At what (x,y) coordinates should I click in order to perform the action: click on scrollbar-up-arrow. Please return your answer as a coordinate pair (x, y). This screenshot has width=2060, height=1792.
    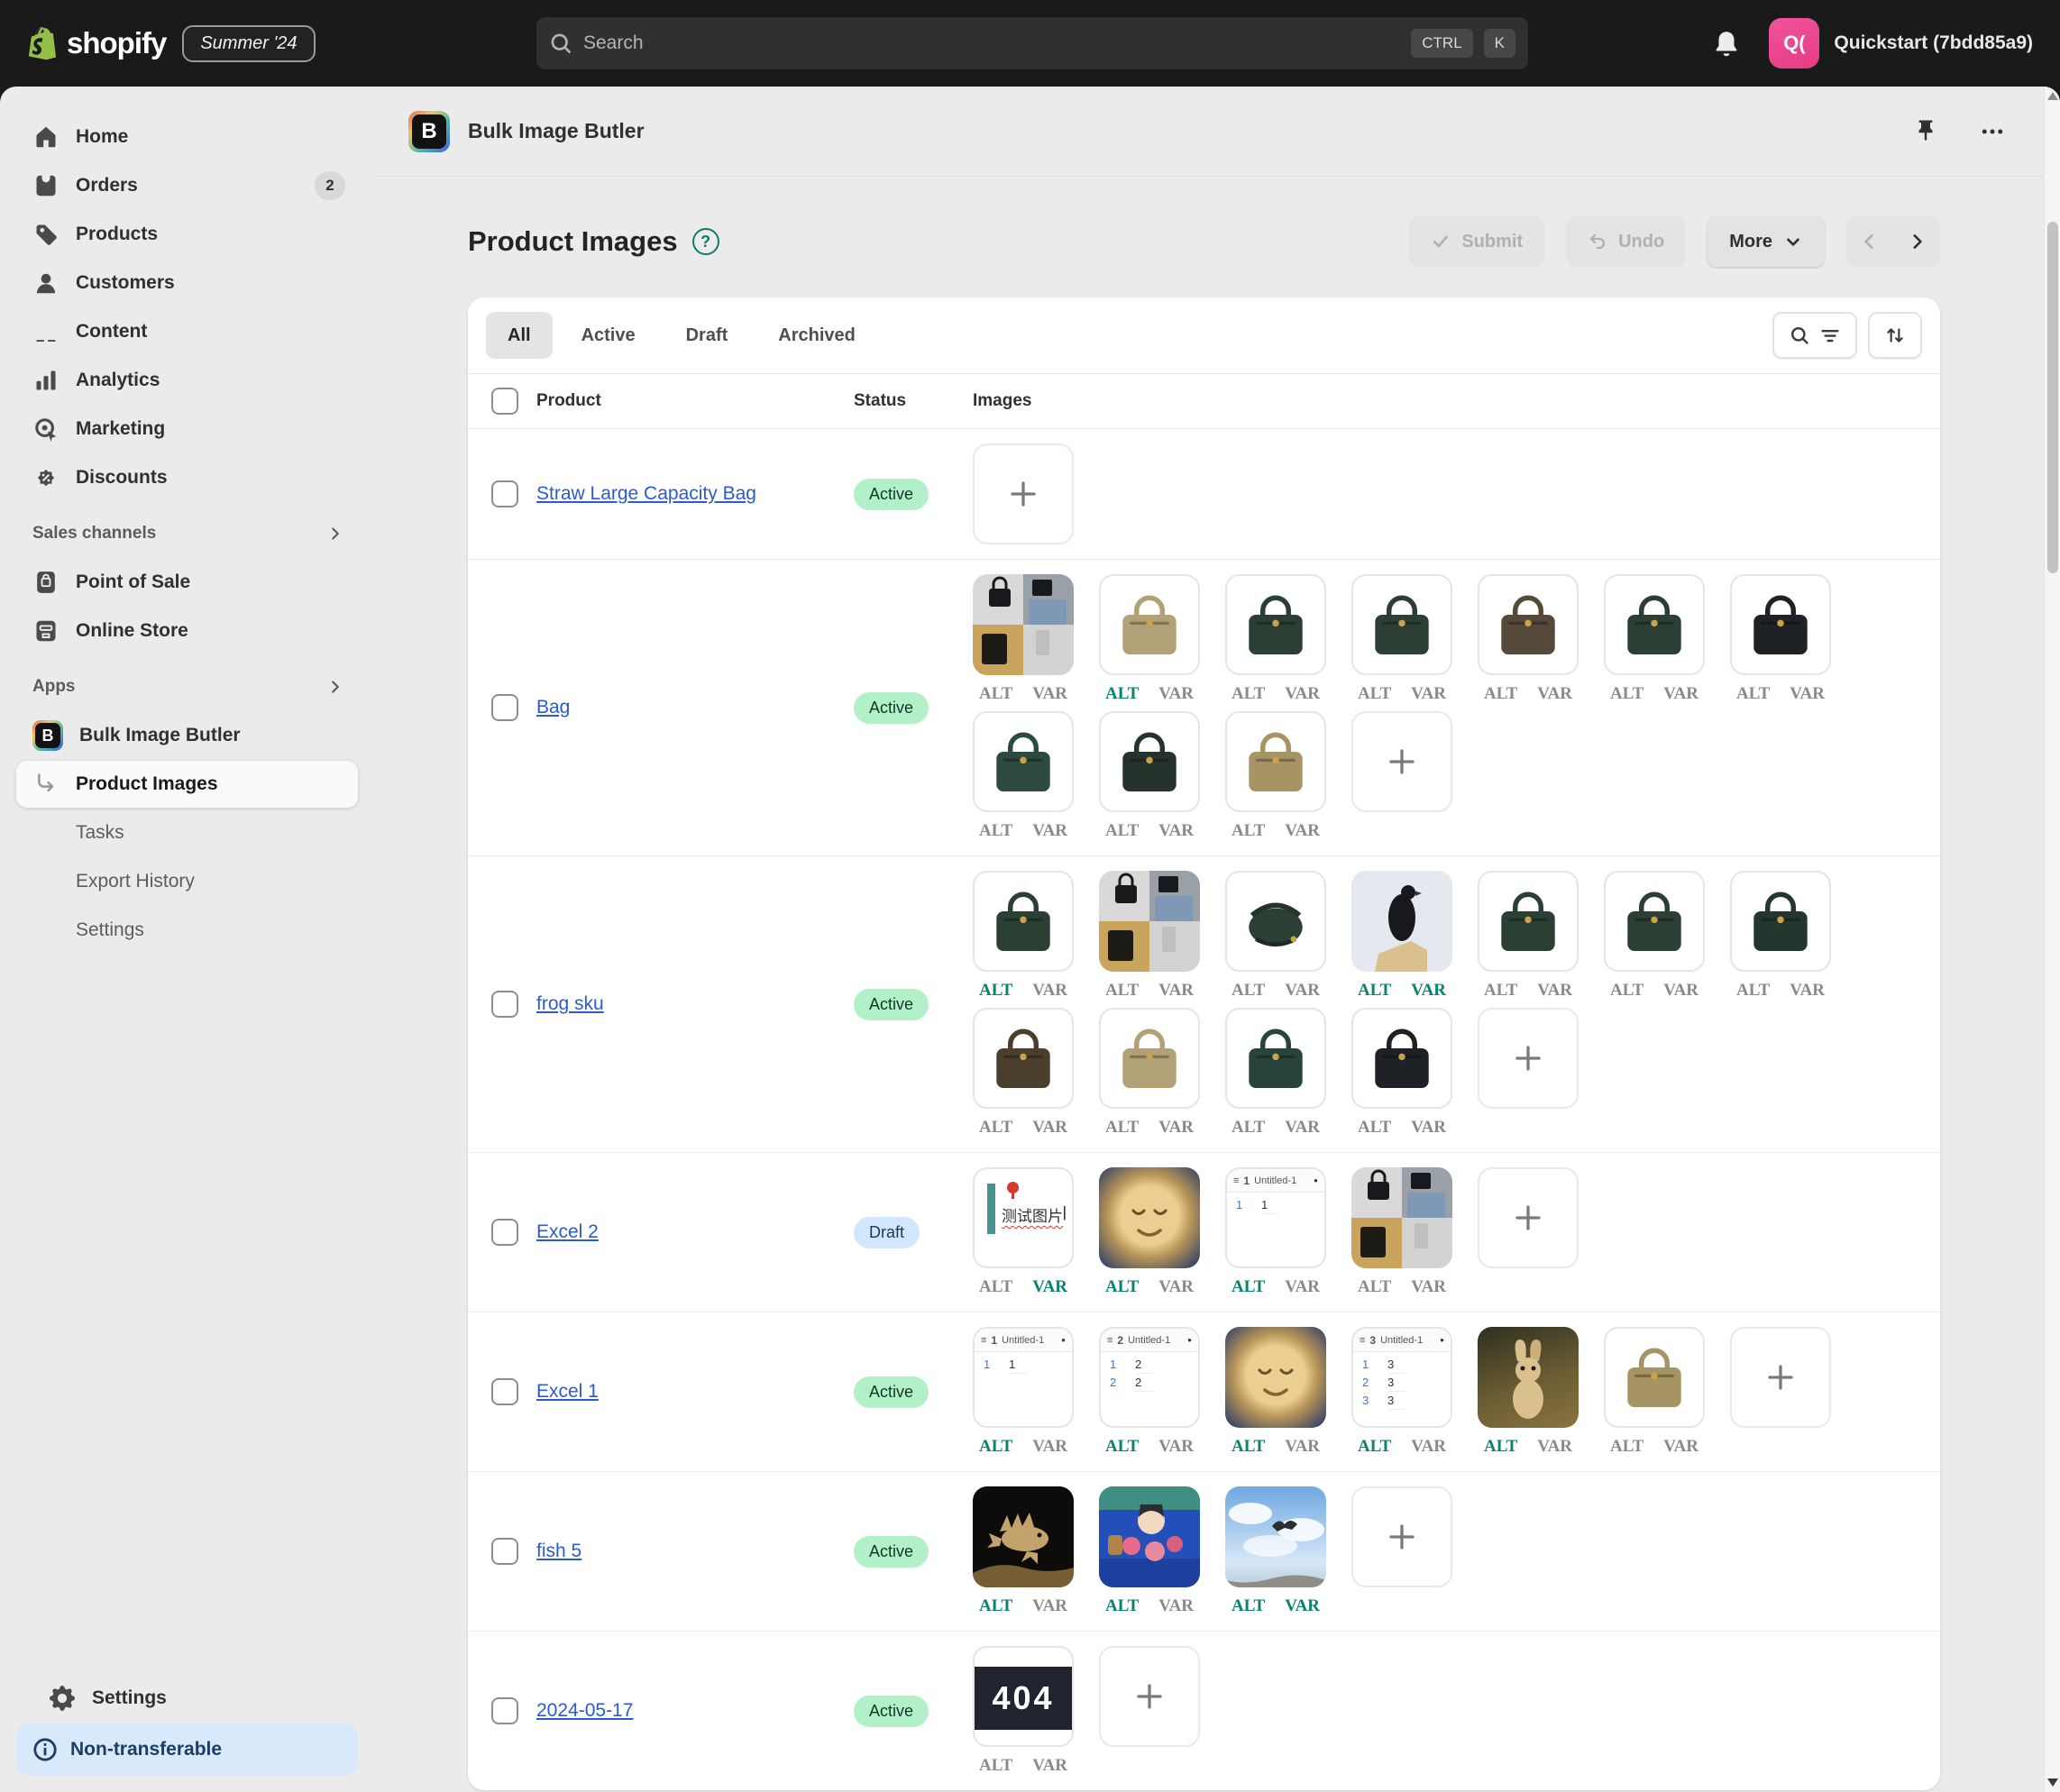
    Looking at the image, I should click on (2052, 96).